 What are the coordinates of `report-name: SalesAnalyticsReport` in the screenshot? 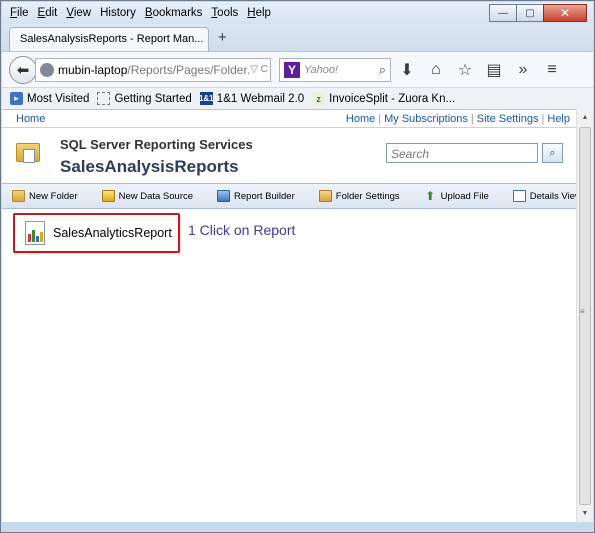 It's located at (112, 233).